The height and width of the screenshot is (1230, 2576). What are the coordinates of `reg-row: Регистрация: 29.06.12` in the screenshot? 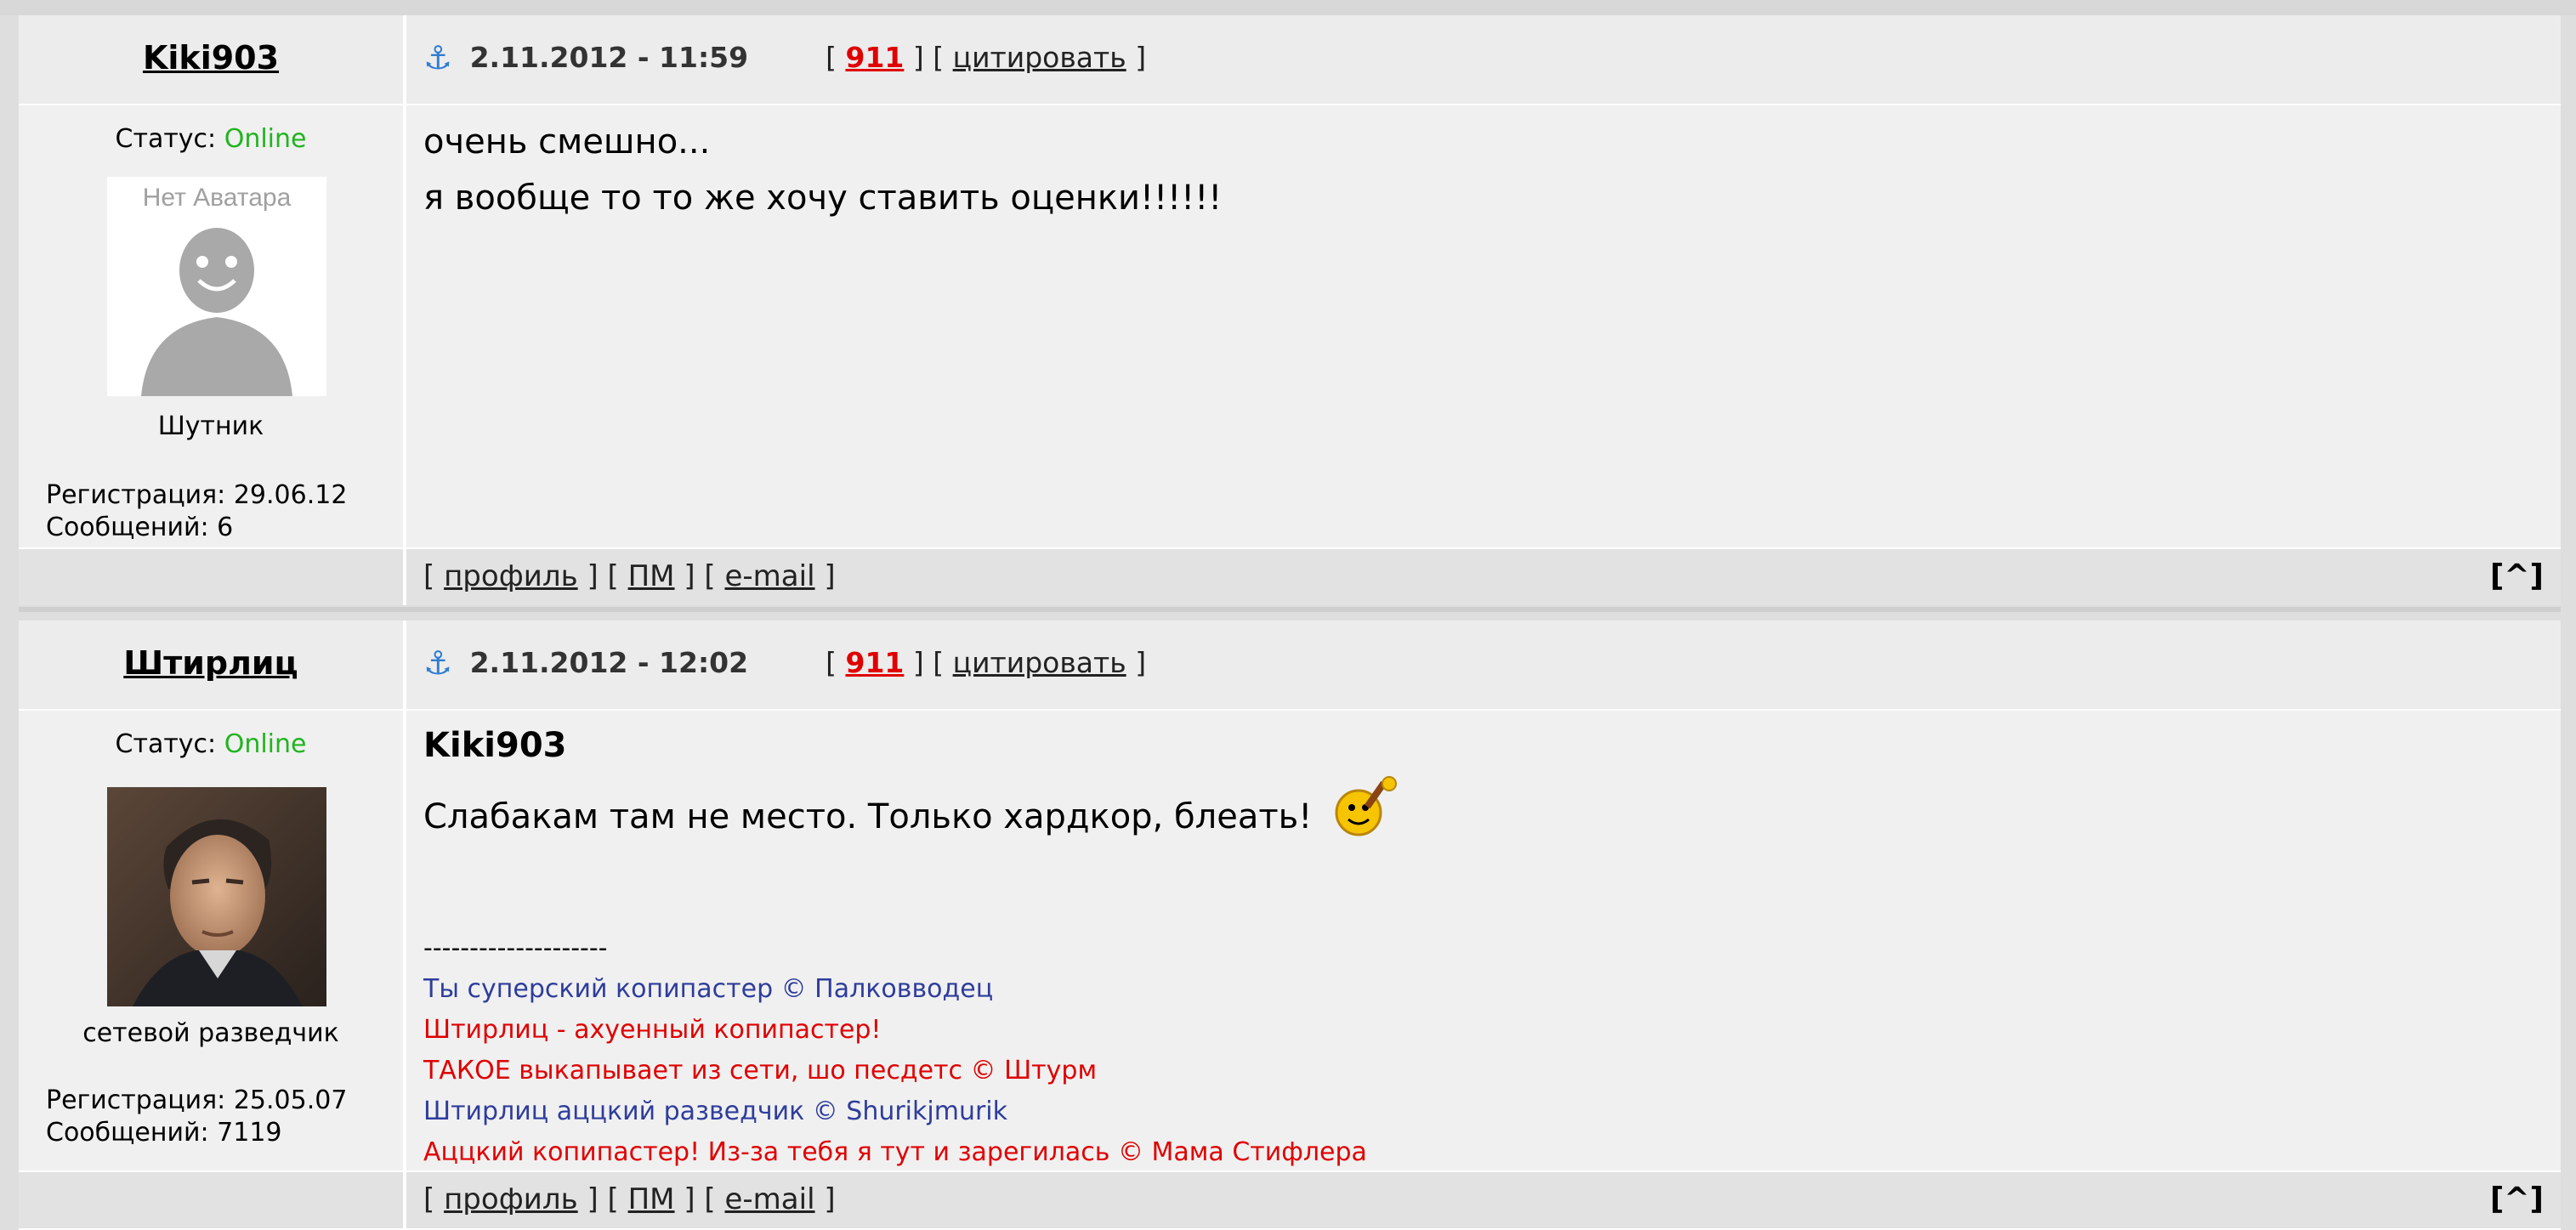 It's located at (197, 496).